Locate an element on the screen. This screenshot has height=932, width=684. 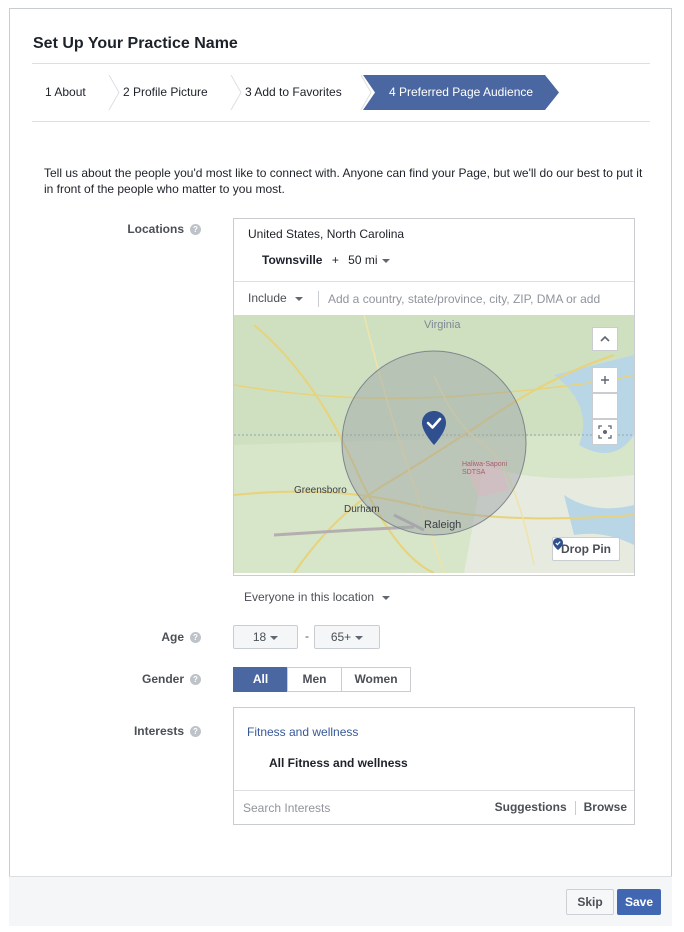
dialog-title: Set Up Your Practice Name is located at coordinates (135, 43).